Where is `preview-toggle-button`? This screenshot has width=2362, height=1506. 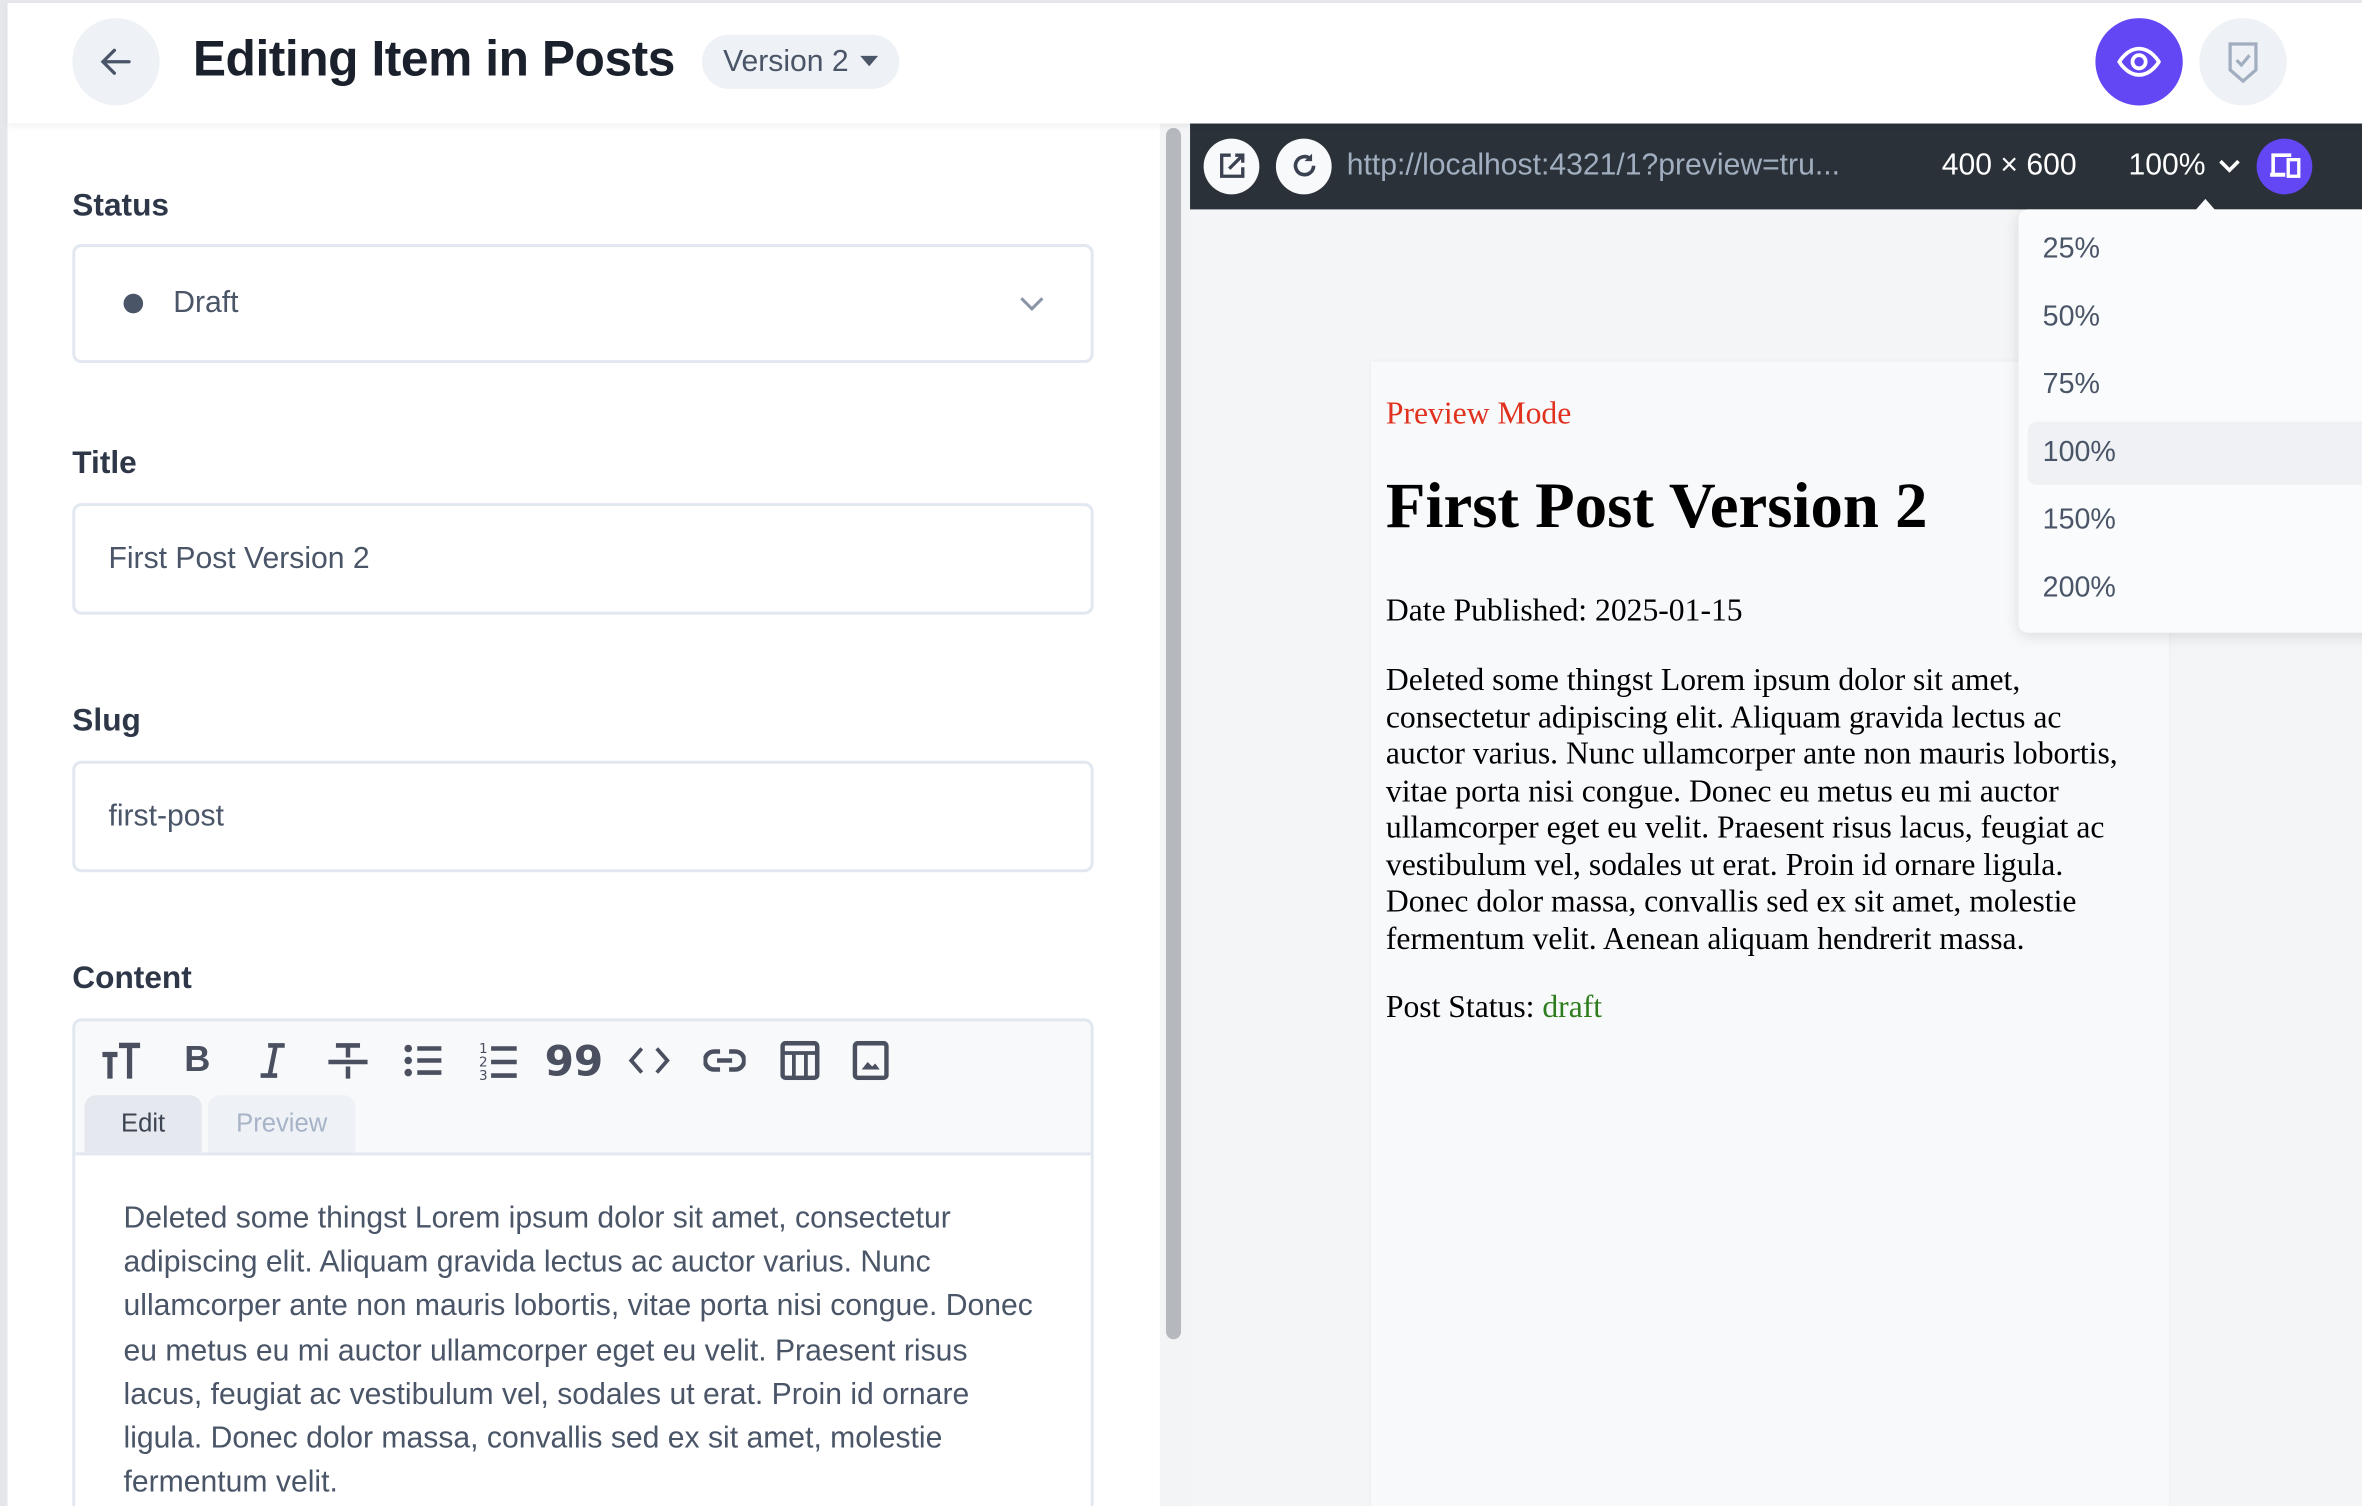
preview-toggle-button is located at coordinates (2139, 62).